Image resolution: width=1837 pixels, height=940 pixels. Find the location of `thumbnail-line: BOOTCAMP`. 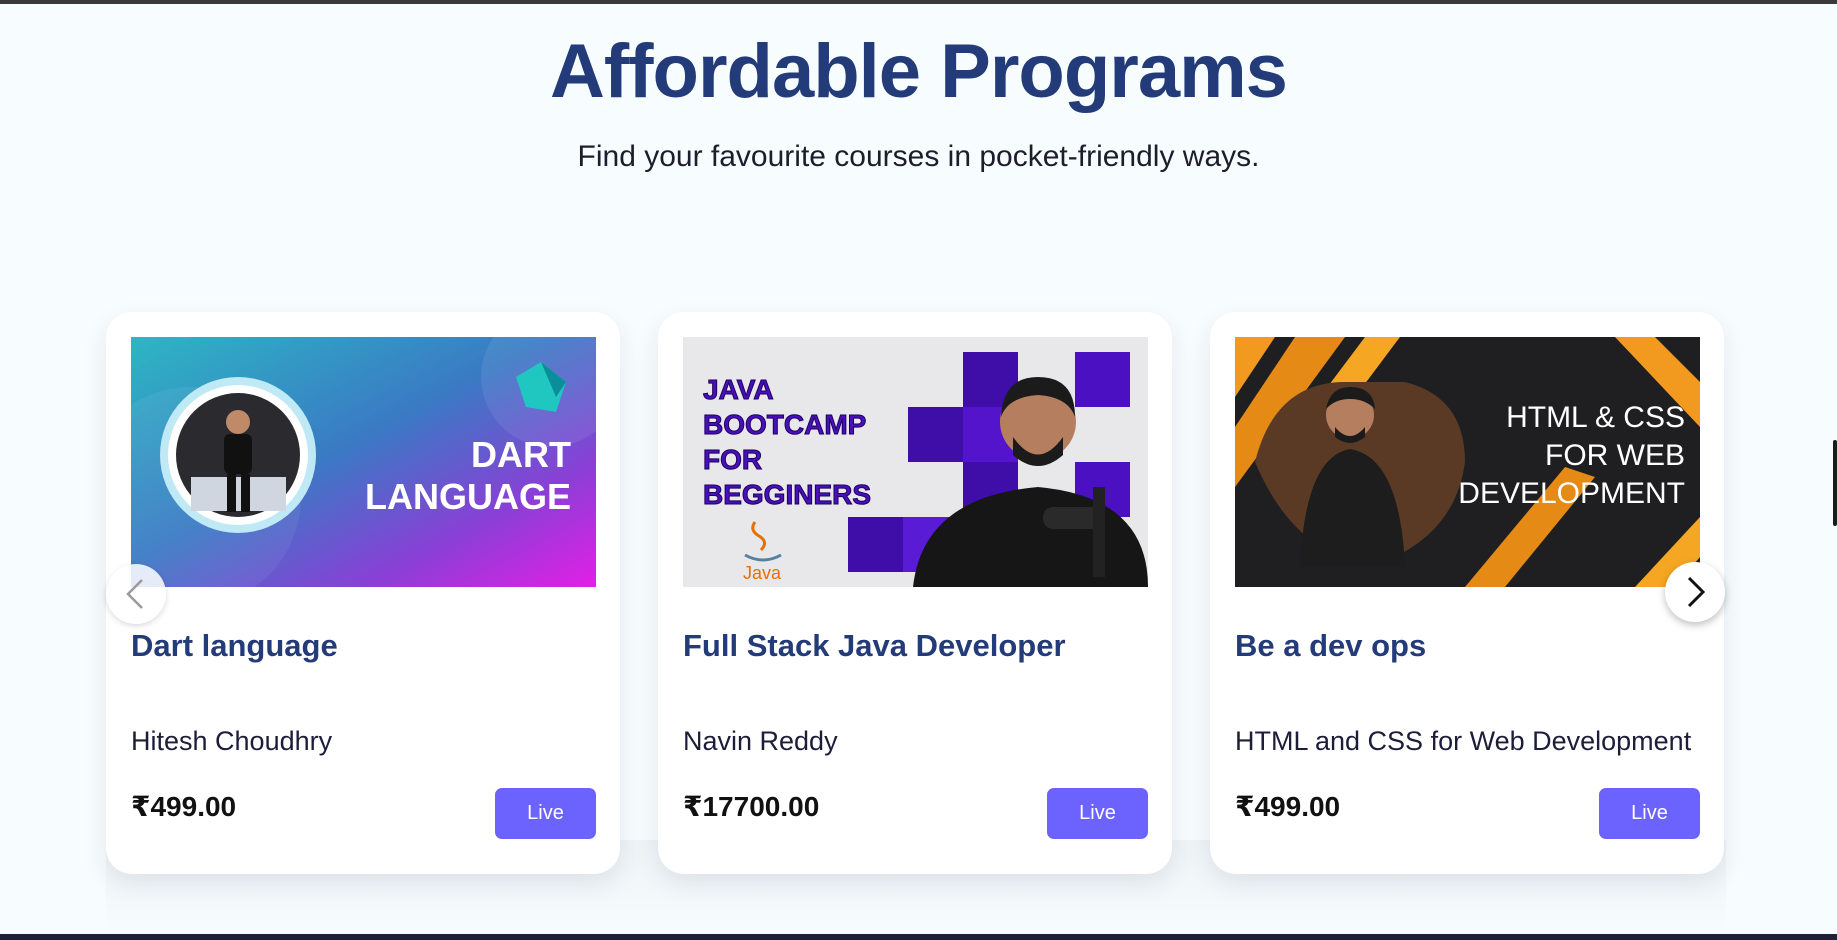

thumbnail-line: BOOTCAMP is located at coordinates (784, 424).